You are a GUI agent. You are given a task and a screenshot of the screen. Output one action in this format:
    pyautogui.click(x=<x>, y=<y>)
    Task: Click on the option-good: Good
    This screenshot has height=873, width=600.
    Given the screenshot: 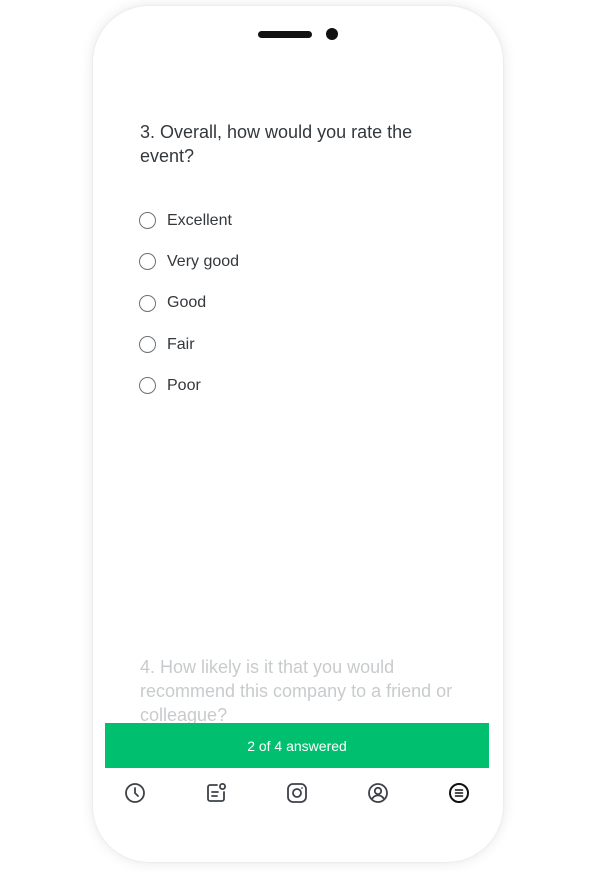 What is the action you would take?
    pyautogui.click(x=189, y=303)
    